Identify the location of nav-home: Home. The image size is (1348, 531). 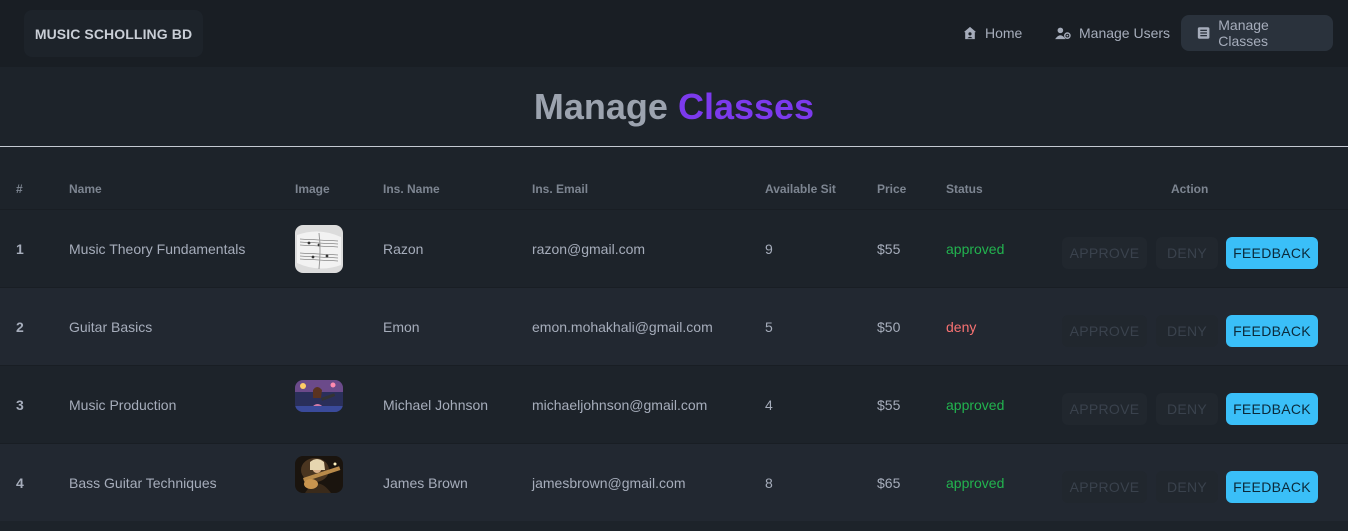
(992, 33).